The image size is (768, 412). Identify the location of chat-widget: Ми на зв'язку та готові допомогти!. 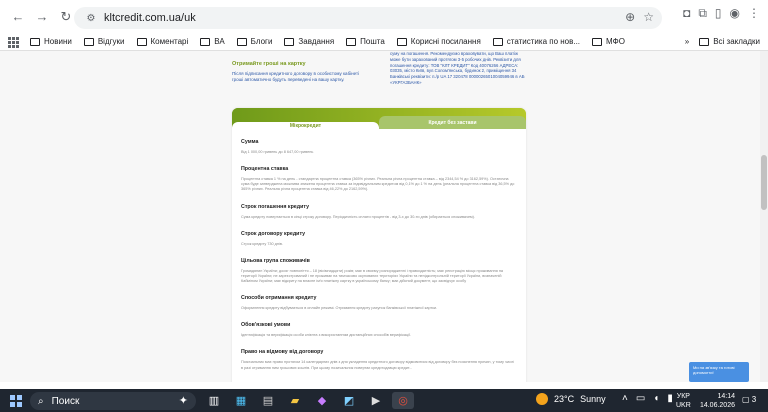
(719, 372).